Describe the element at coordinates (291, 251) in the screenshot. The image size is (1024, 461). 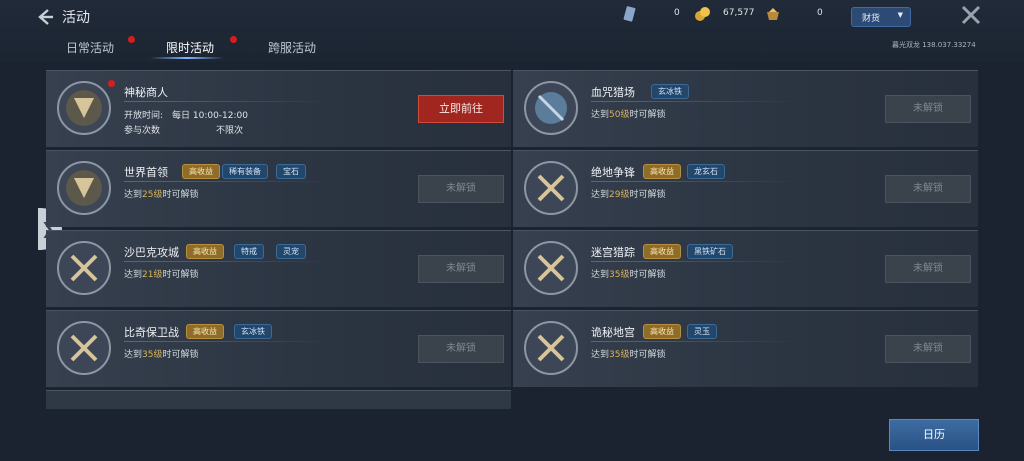
I see `tag: 灵宠` at that location.